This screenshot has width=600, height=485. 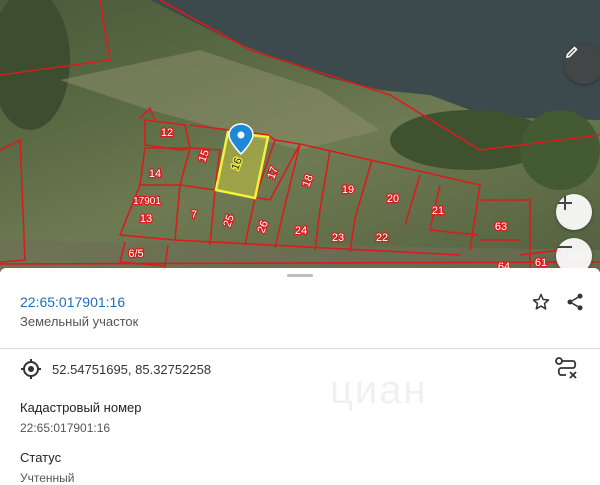 What do you see at coordinates (79, 321) in the screenshot?
I see `parcel-type: Земельный участок` at bounding box center [79, 321].